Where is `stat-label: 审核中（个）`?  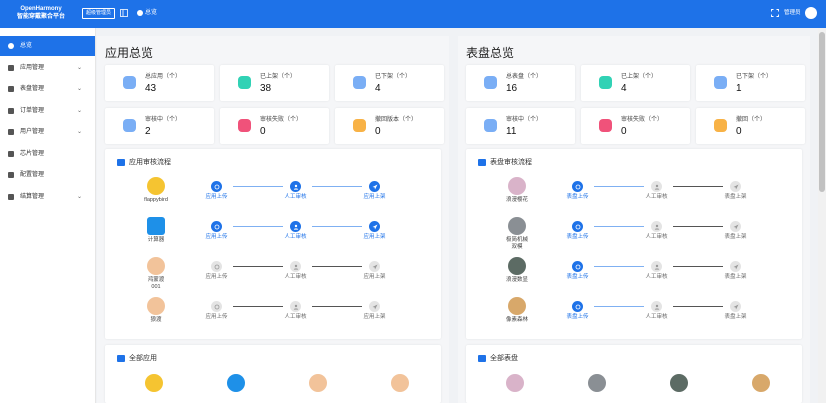 stat-label: 审核中（个） is located at coordinates (524, 120).